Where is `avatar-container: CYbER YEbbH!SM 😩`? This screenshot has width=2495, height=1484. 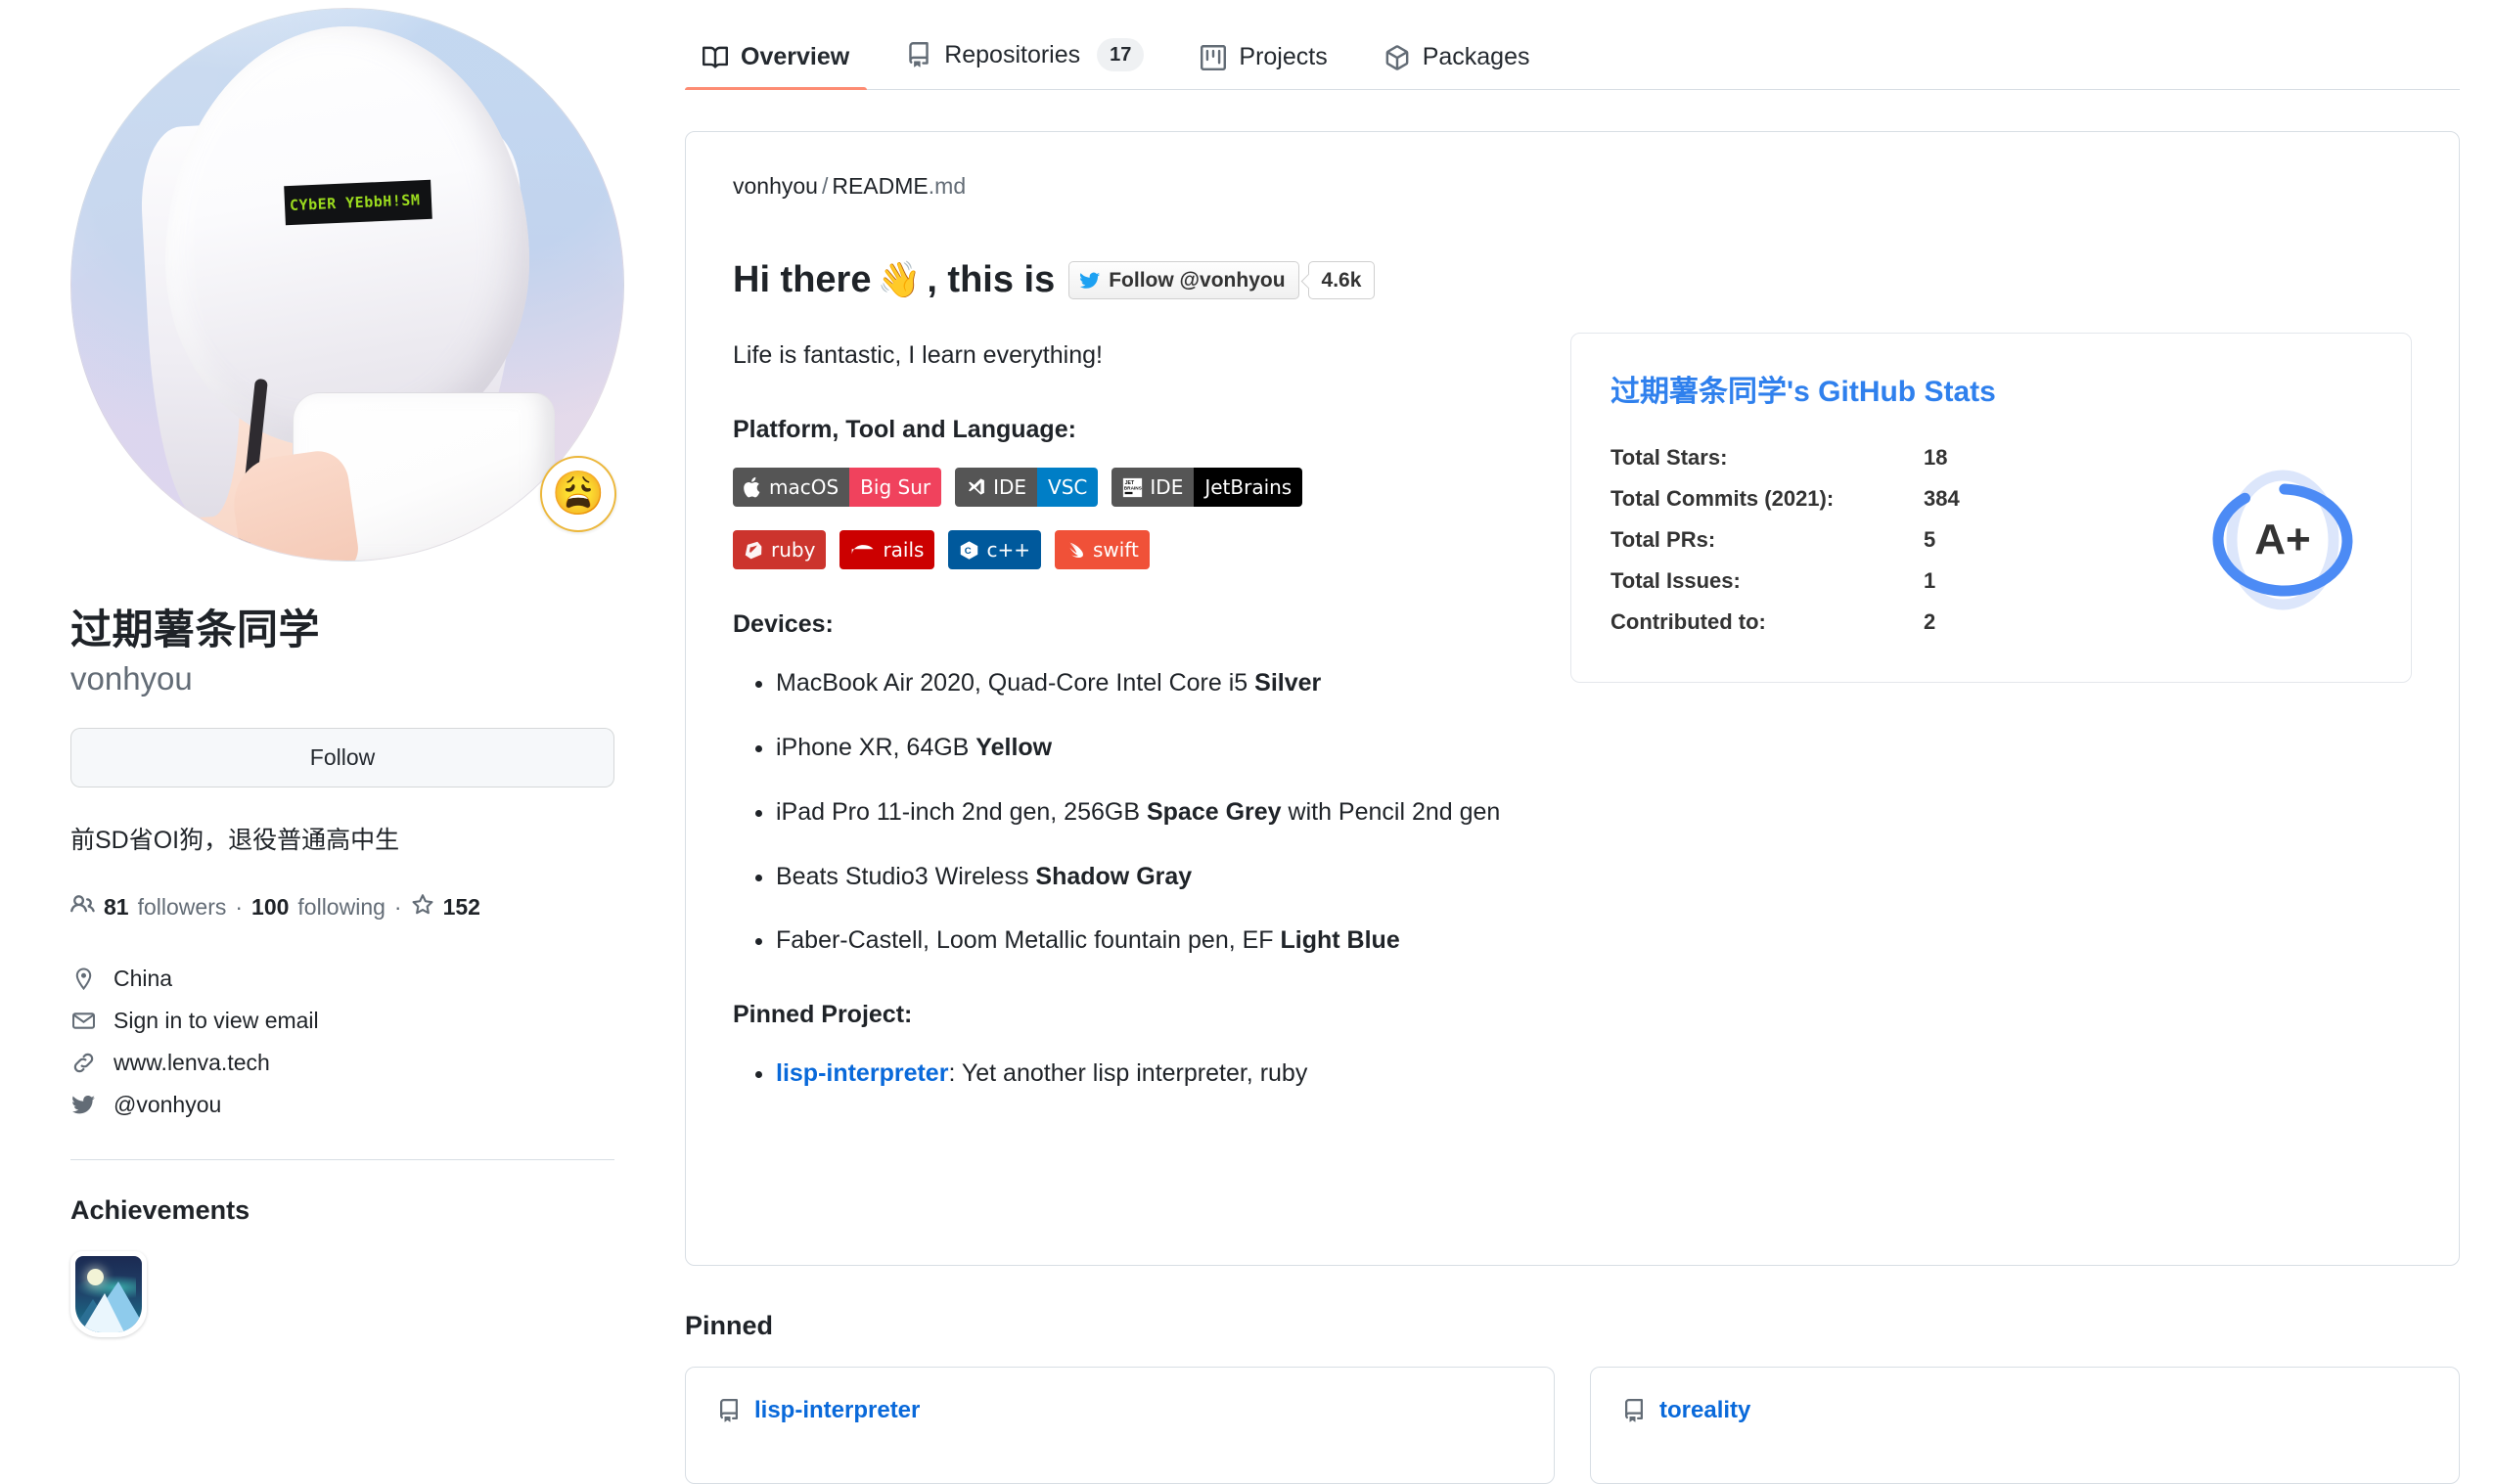 avatar-container: CYbER YEbbH!SM 😩 is located at coordinates (347, 285).